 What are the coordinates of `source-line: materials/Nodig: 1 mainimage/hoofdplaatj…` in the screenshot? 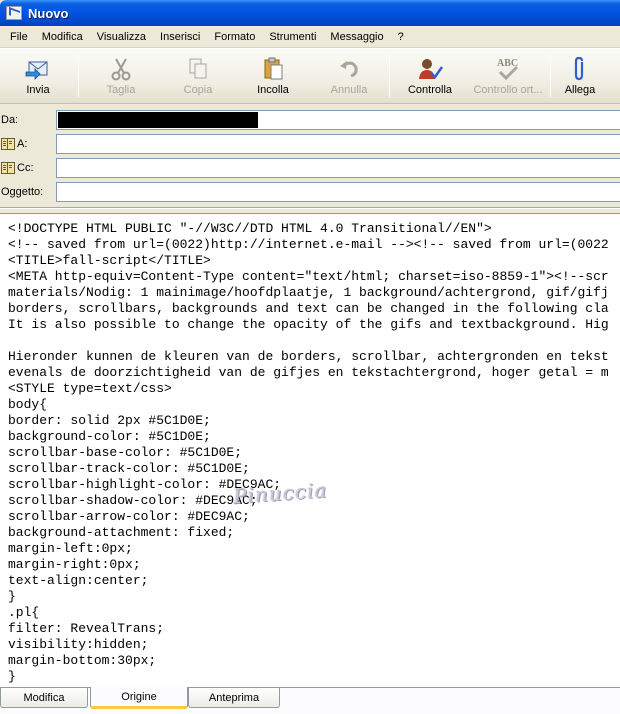 It's located at (308, 292).